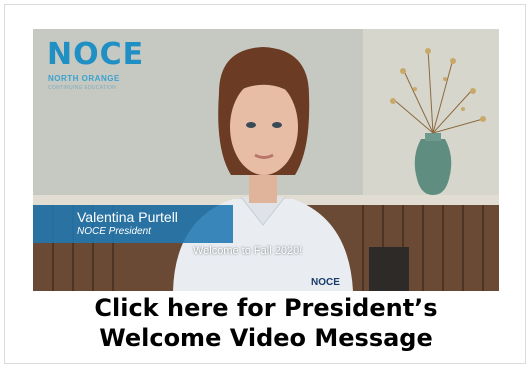  What do you see at coordinates (266, 338) in the screenshot?
I see `link-line-2: Welcome Video Message` at bounding box center [266, 338].